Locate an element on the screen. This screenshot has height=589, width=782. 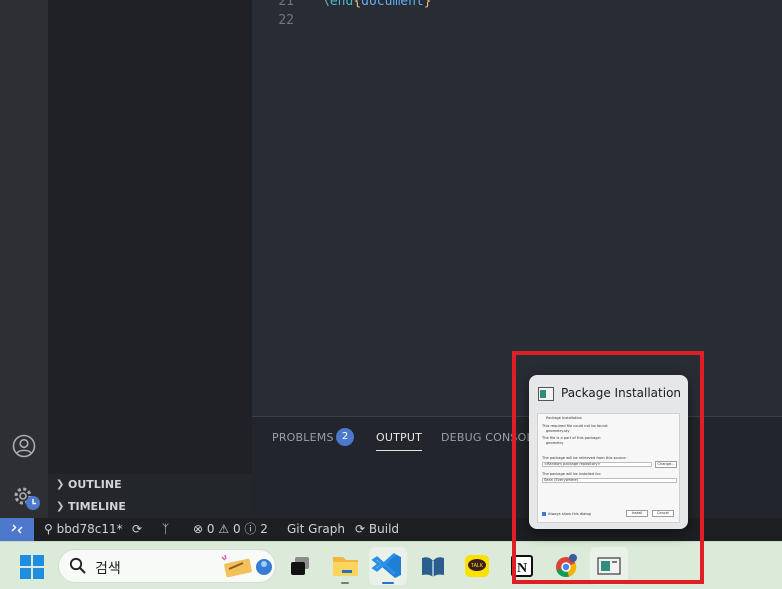
remote-icon is located at coordinates (17, 529).